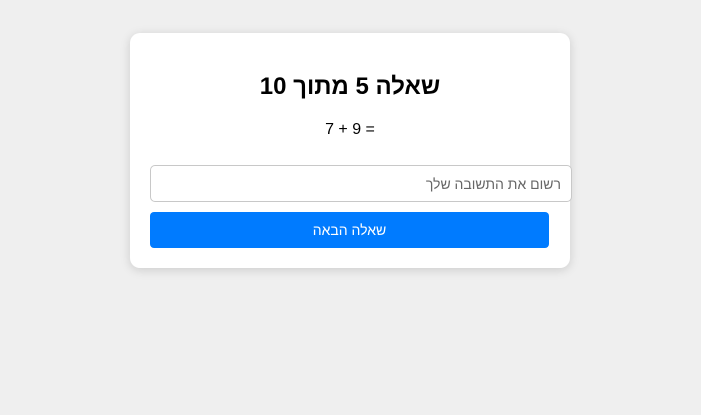 Image resolution: width=701 pixels, height=415 pixels. I want to click on next-question-button: שאלה הבאה, so click(349, 230).